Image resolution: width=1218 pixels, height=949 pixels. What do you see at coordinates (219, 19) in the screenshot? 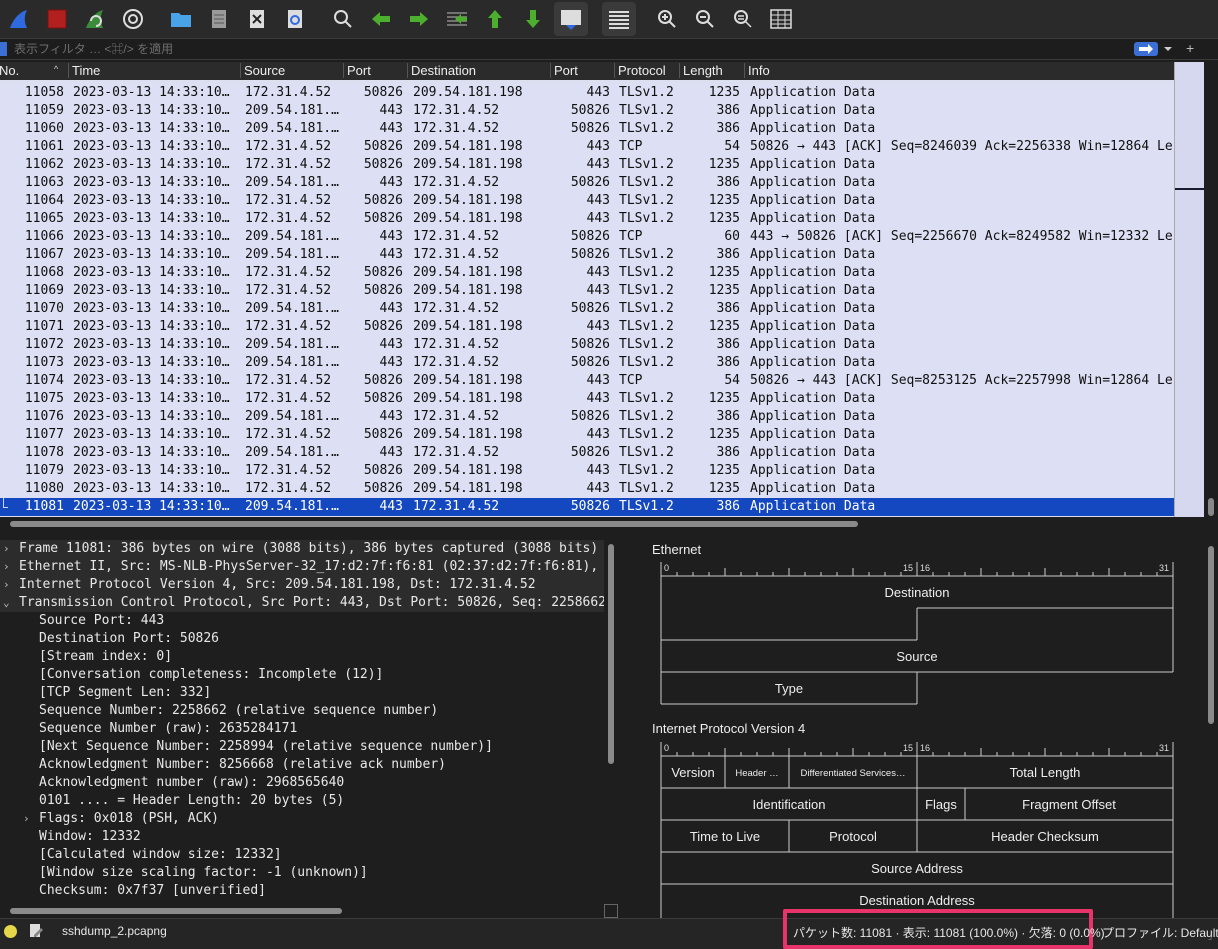
I see `file-document-icon` at bounding box center [219, 19].